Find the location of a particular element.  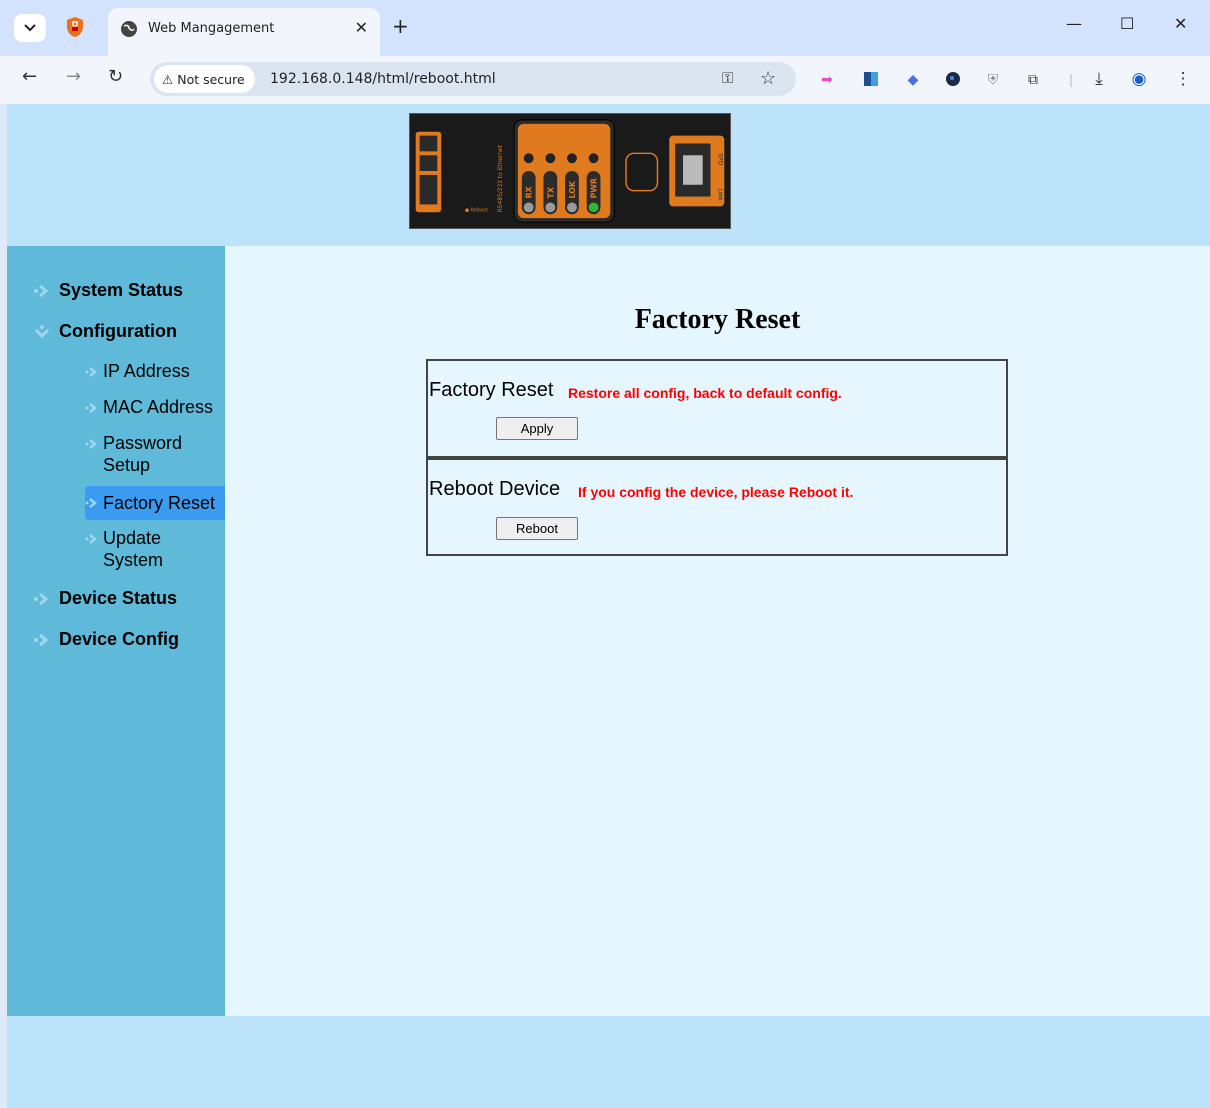

sidebar-item-label: Device Status is located at coordinates (118, 598).